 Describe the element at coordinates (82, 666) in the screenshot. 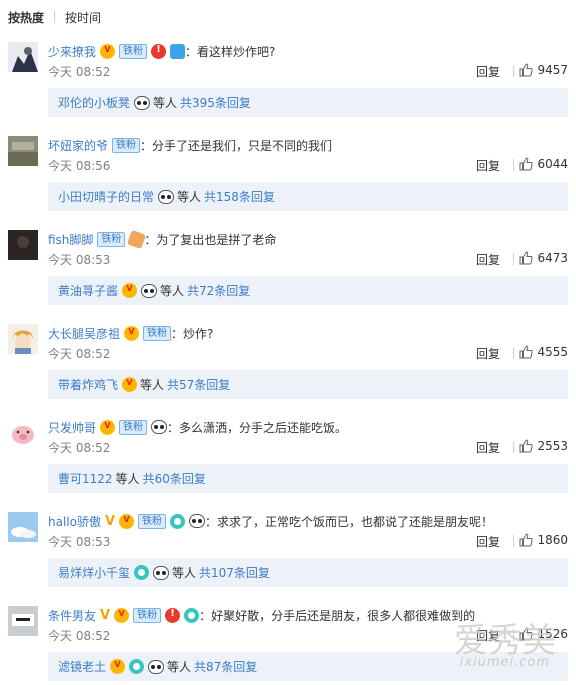

I see `reply-user: 滤镜老土` at that location.